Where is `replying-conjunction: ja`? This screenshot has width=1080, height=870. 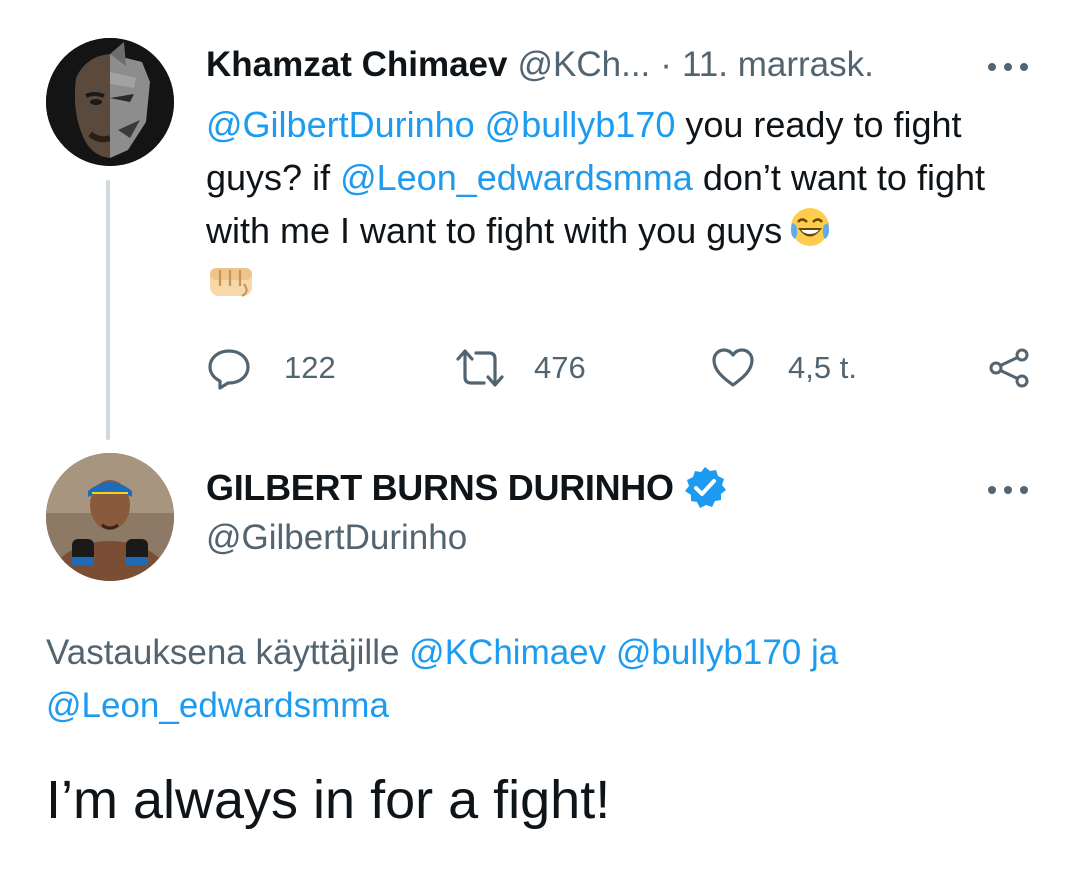
replying-conjunction: ja is located at coordinates (825, 652).